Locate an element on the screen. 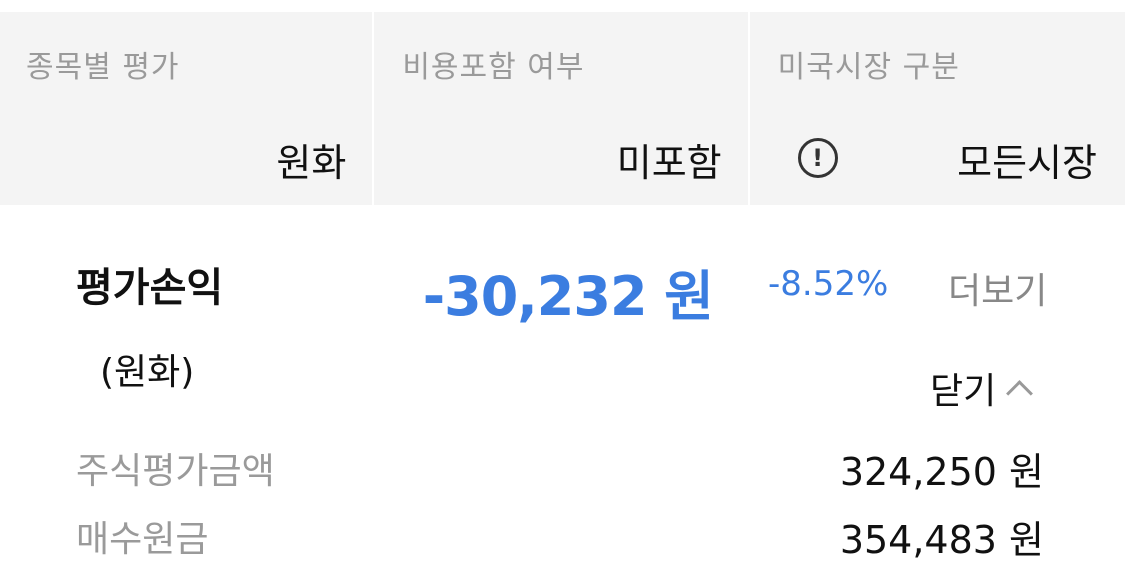 This screenshot has width=1125, height=587. filter-label: 미국시장 구분 is located at coordinates (868, 67).